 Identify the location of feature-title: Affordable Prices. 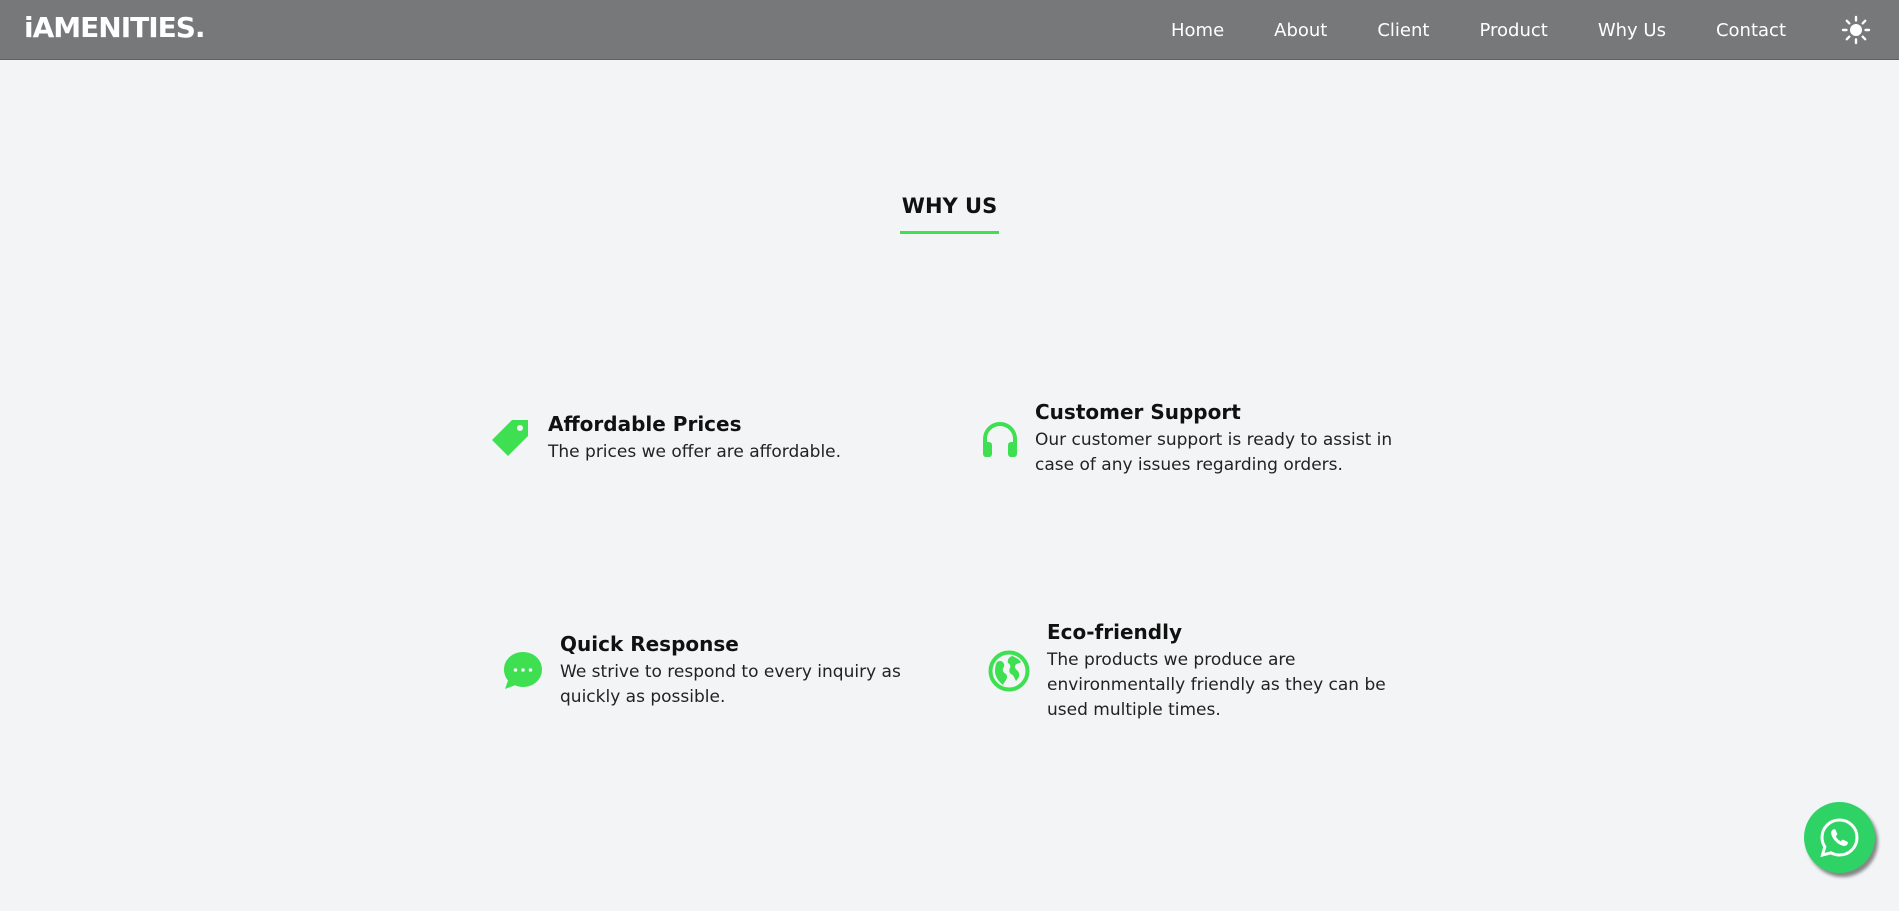
(645, 424).